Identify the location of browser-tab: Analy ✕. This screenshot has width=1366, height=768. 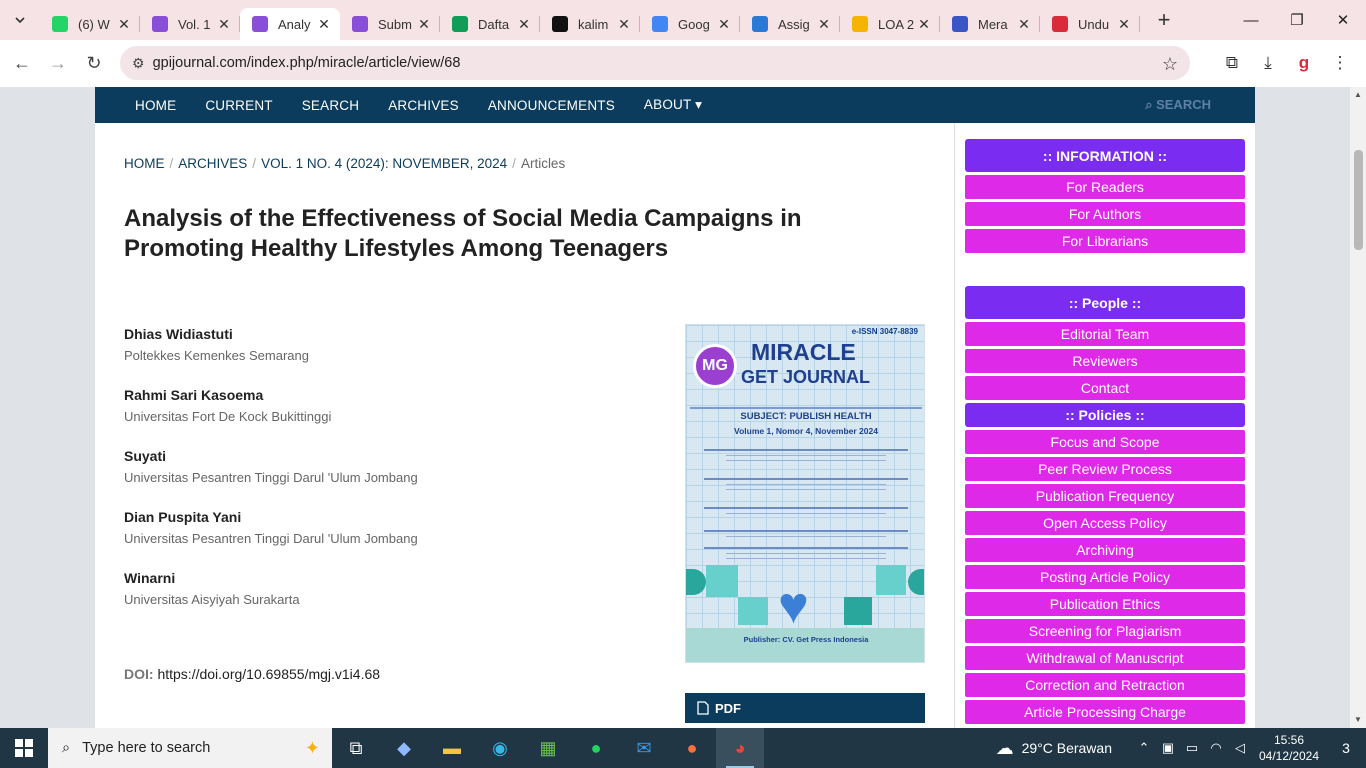
(290, 24).